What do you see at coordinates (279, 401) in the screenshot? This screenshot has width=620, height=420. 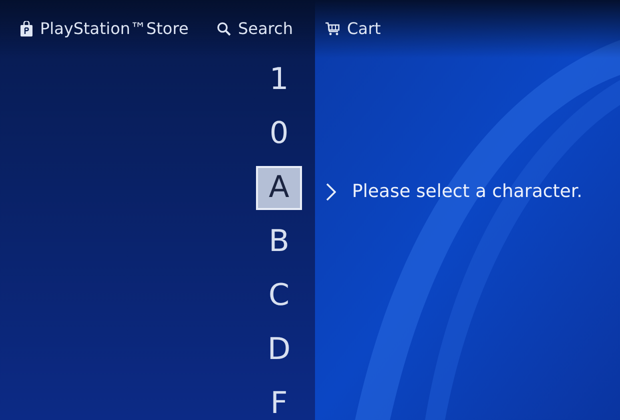 I see `character-option: F` at bounding box center [279, 401].